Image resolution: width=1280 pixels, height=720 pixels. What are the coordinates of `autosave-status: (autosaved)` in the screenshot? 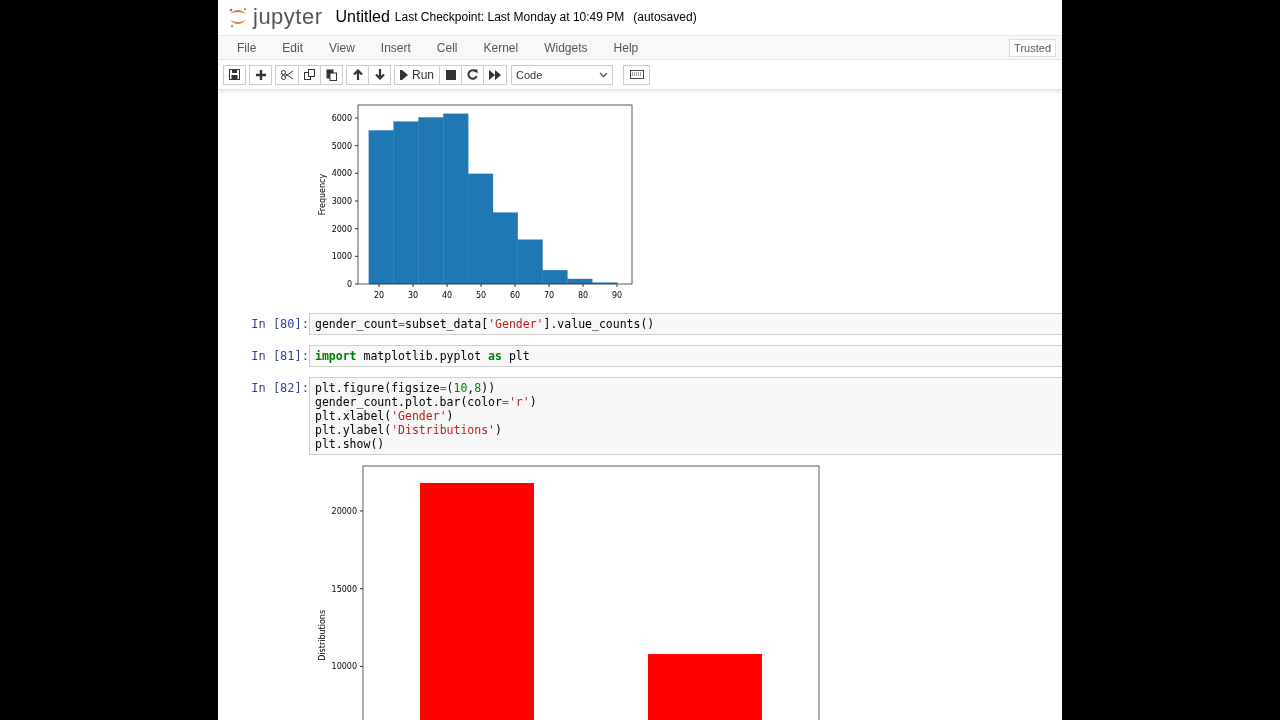 It's located at (665, 16).